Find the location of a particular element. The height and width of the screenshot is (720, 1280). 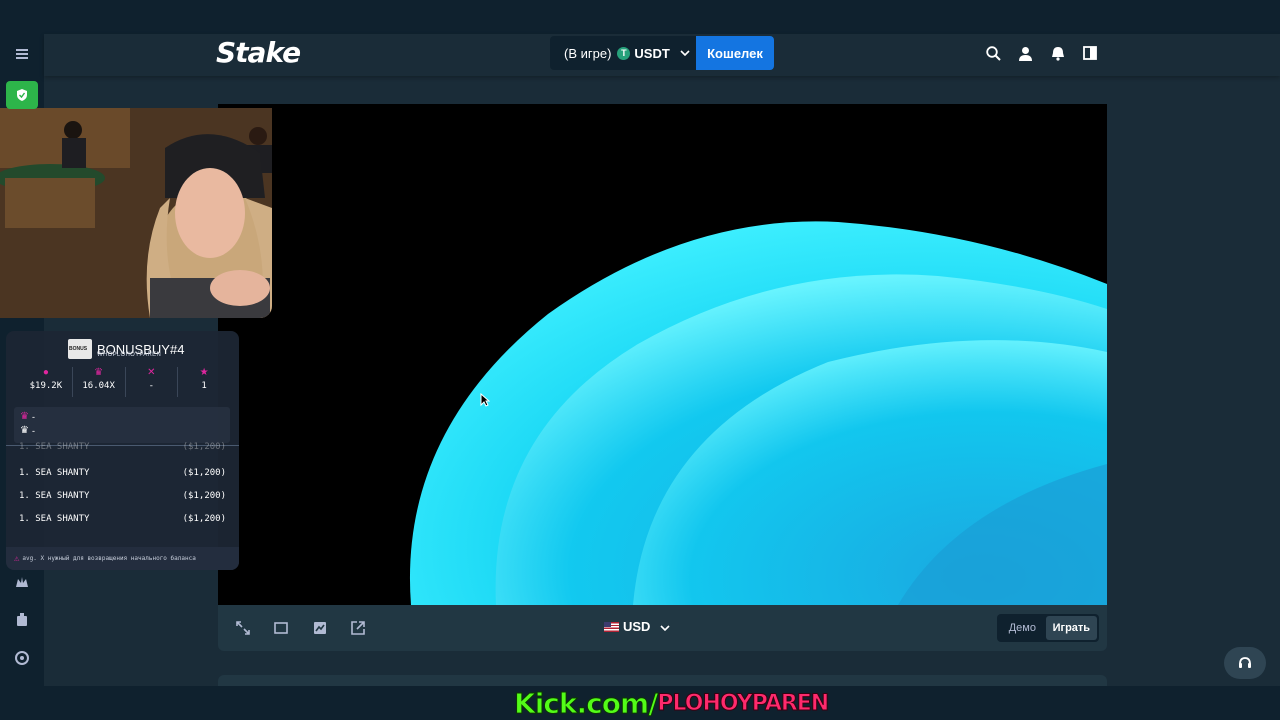

esports-icon is located at coordinates (22, 582).